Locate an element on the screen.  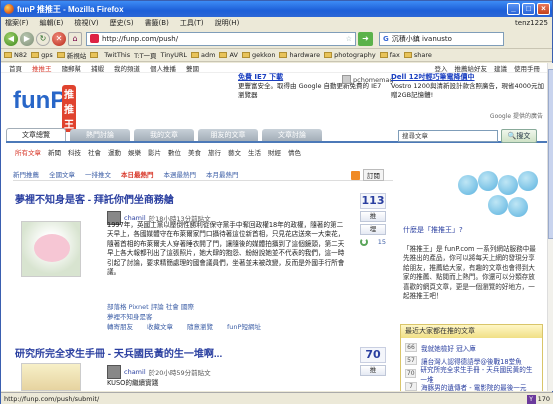
category-item: 社會 is located at coordinates (94, 152).